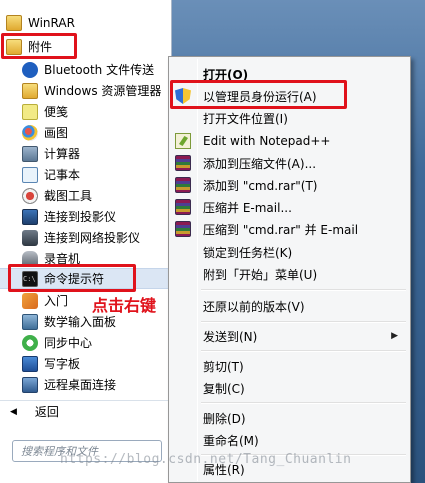 This screenshot has height=483, width=425. Describe the element at coordinates (30, 321) in the screenshot. I see `math-input-icon` at that location.